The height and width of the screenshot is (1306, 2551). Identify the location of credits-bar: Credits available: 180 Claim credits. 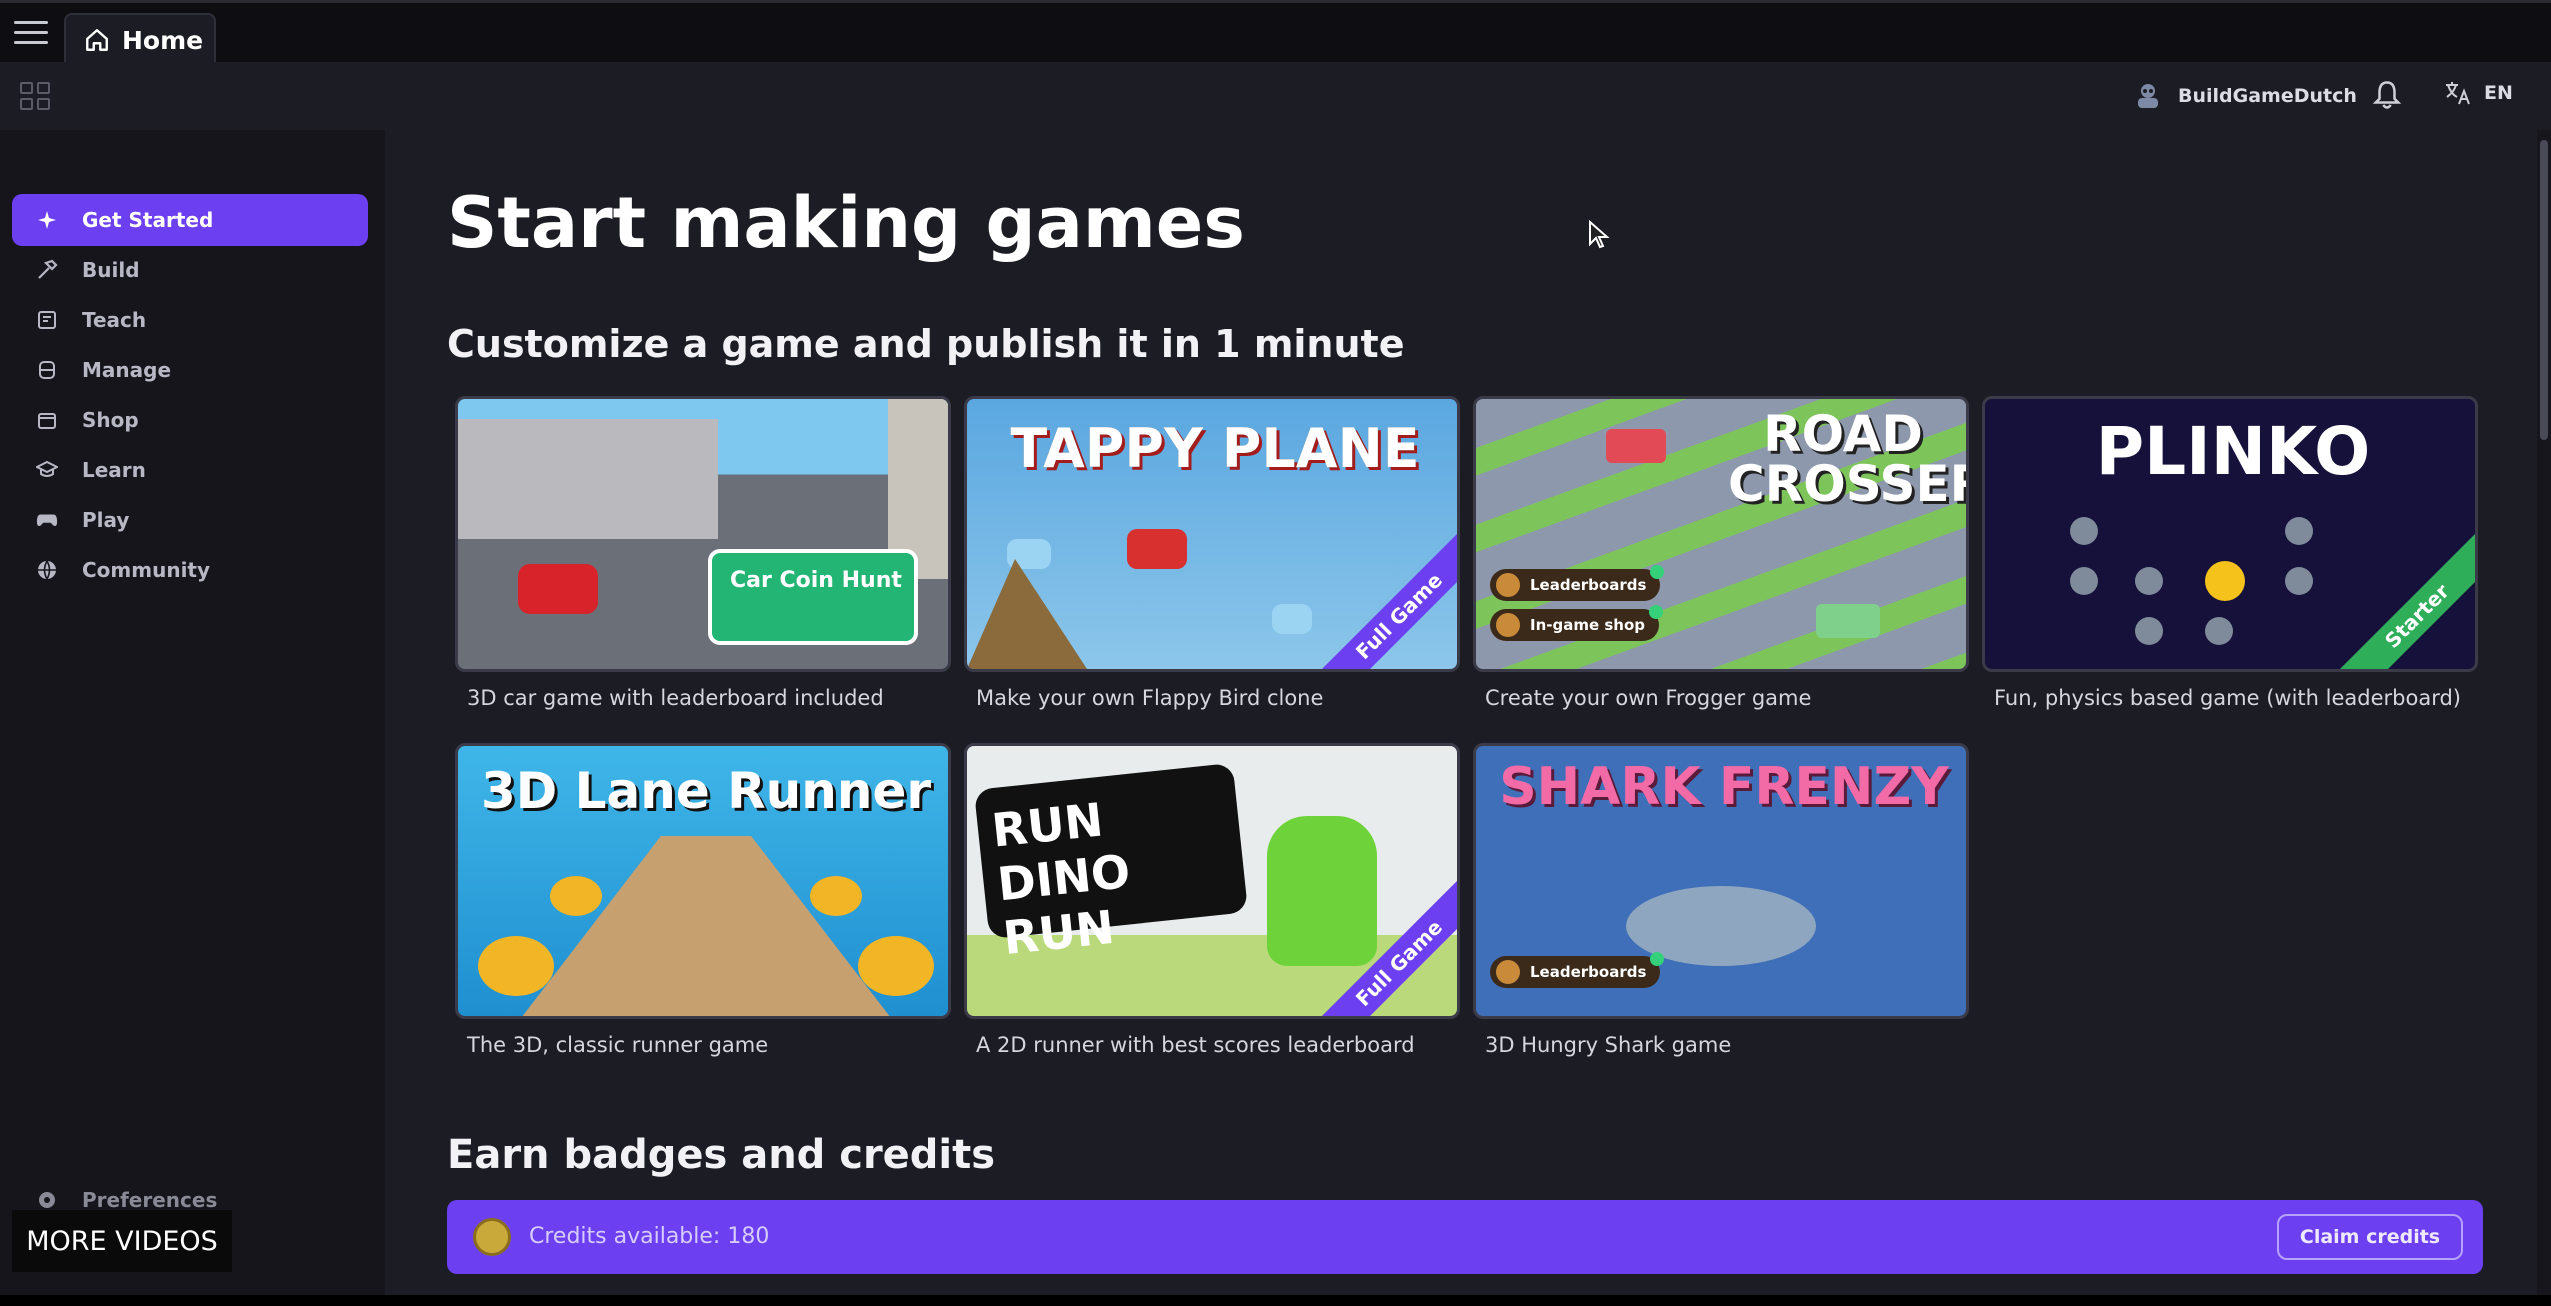
(1465, 1237).